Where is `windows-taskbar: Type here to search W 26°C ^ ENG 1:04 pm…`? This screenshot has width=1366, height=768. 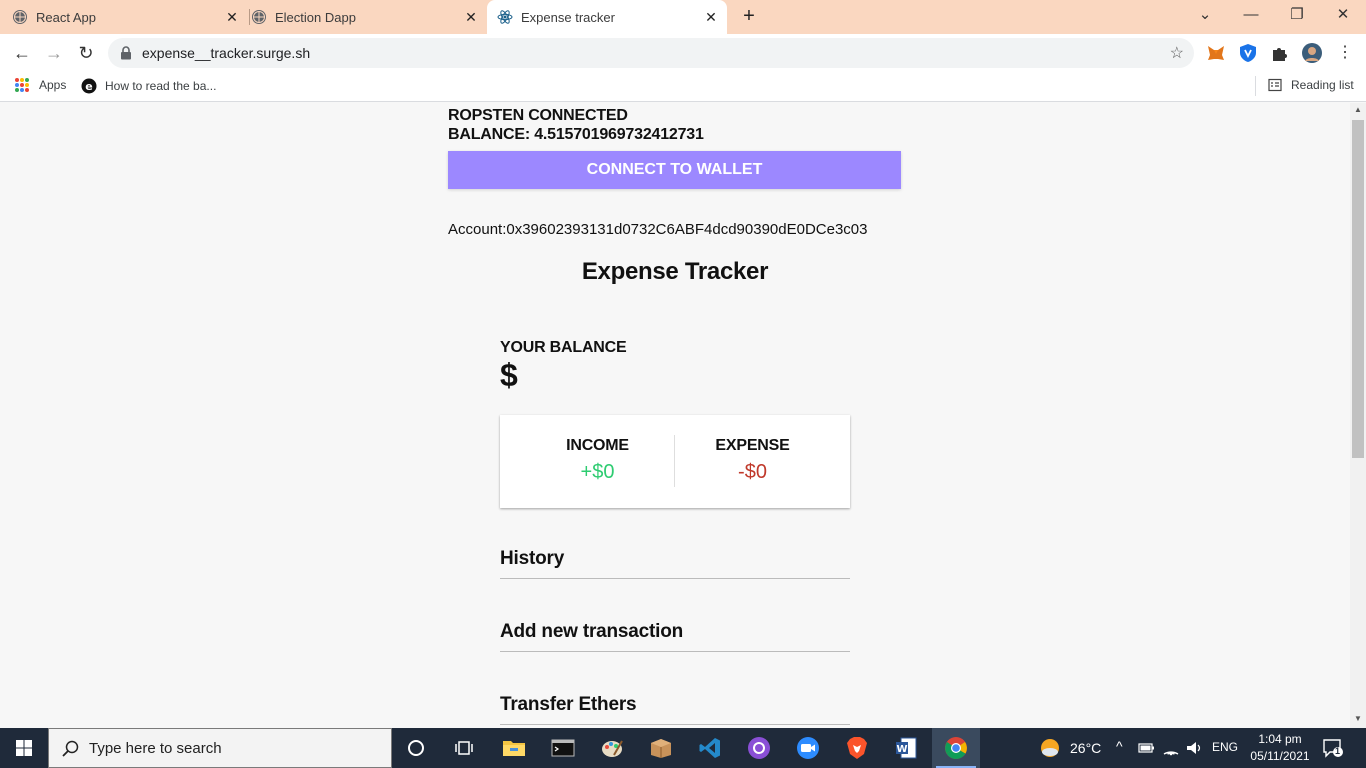 windows-taskbar: Type here to search W 26°C ^ ENG 1:04 pm… is located at coordinates (683, 748).